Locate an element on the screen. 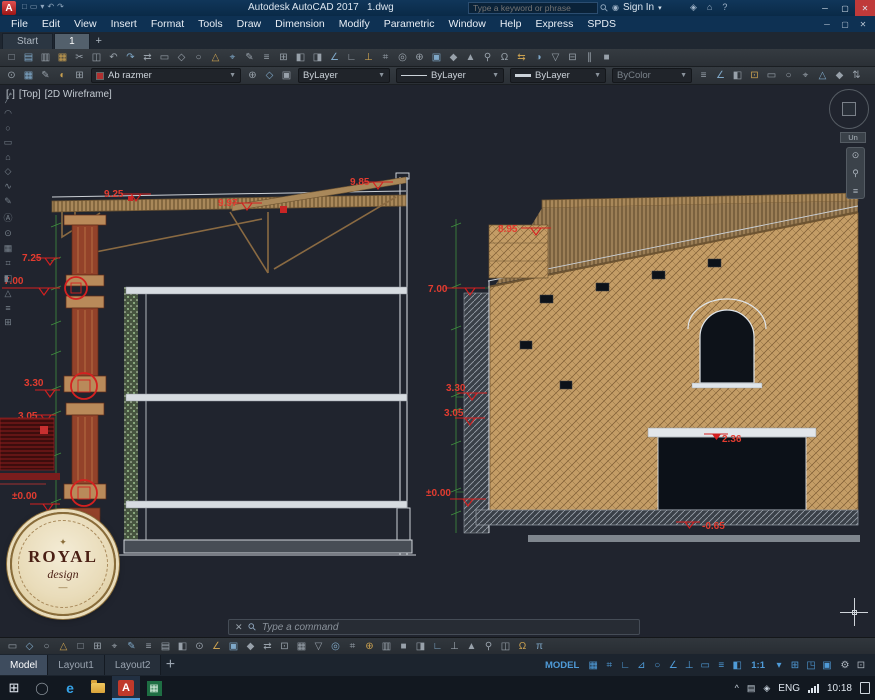 This screenshot has height=700, width=875. cortana-button: ◯ is located at coordinates (42, 688).